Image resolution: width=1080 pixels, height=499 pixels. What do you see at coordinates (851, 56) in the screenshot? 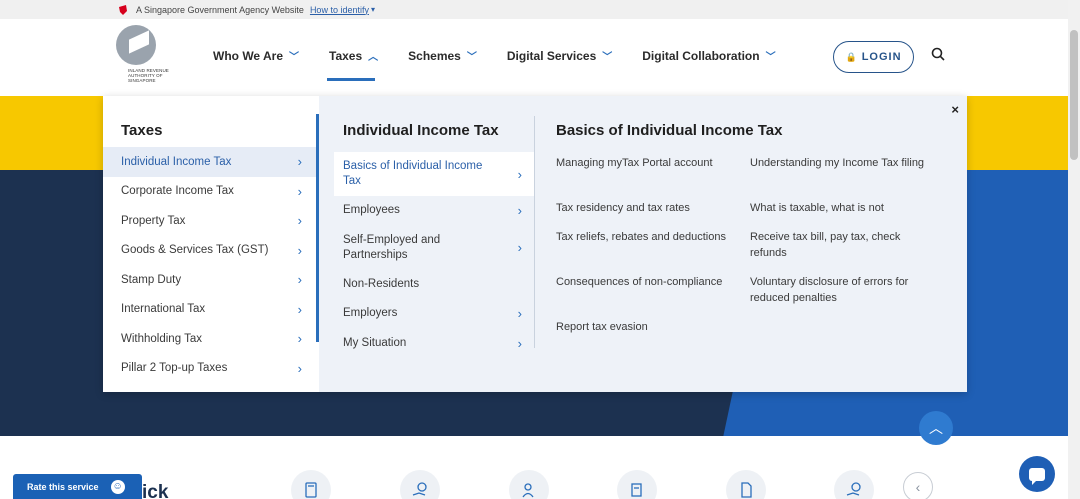
I see `lock-icon: 🔒` at bounding box center [851, 56].